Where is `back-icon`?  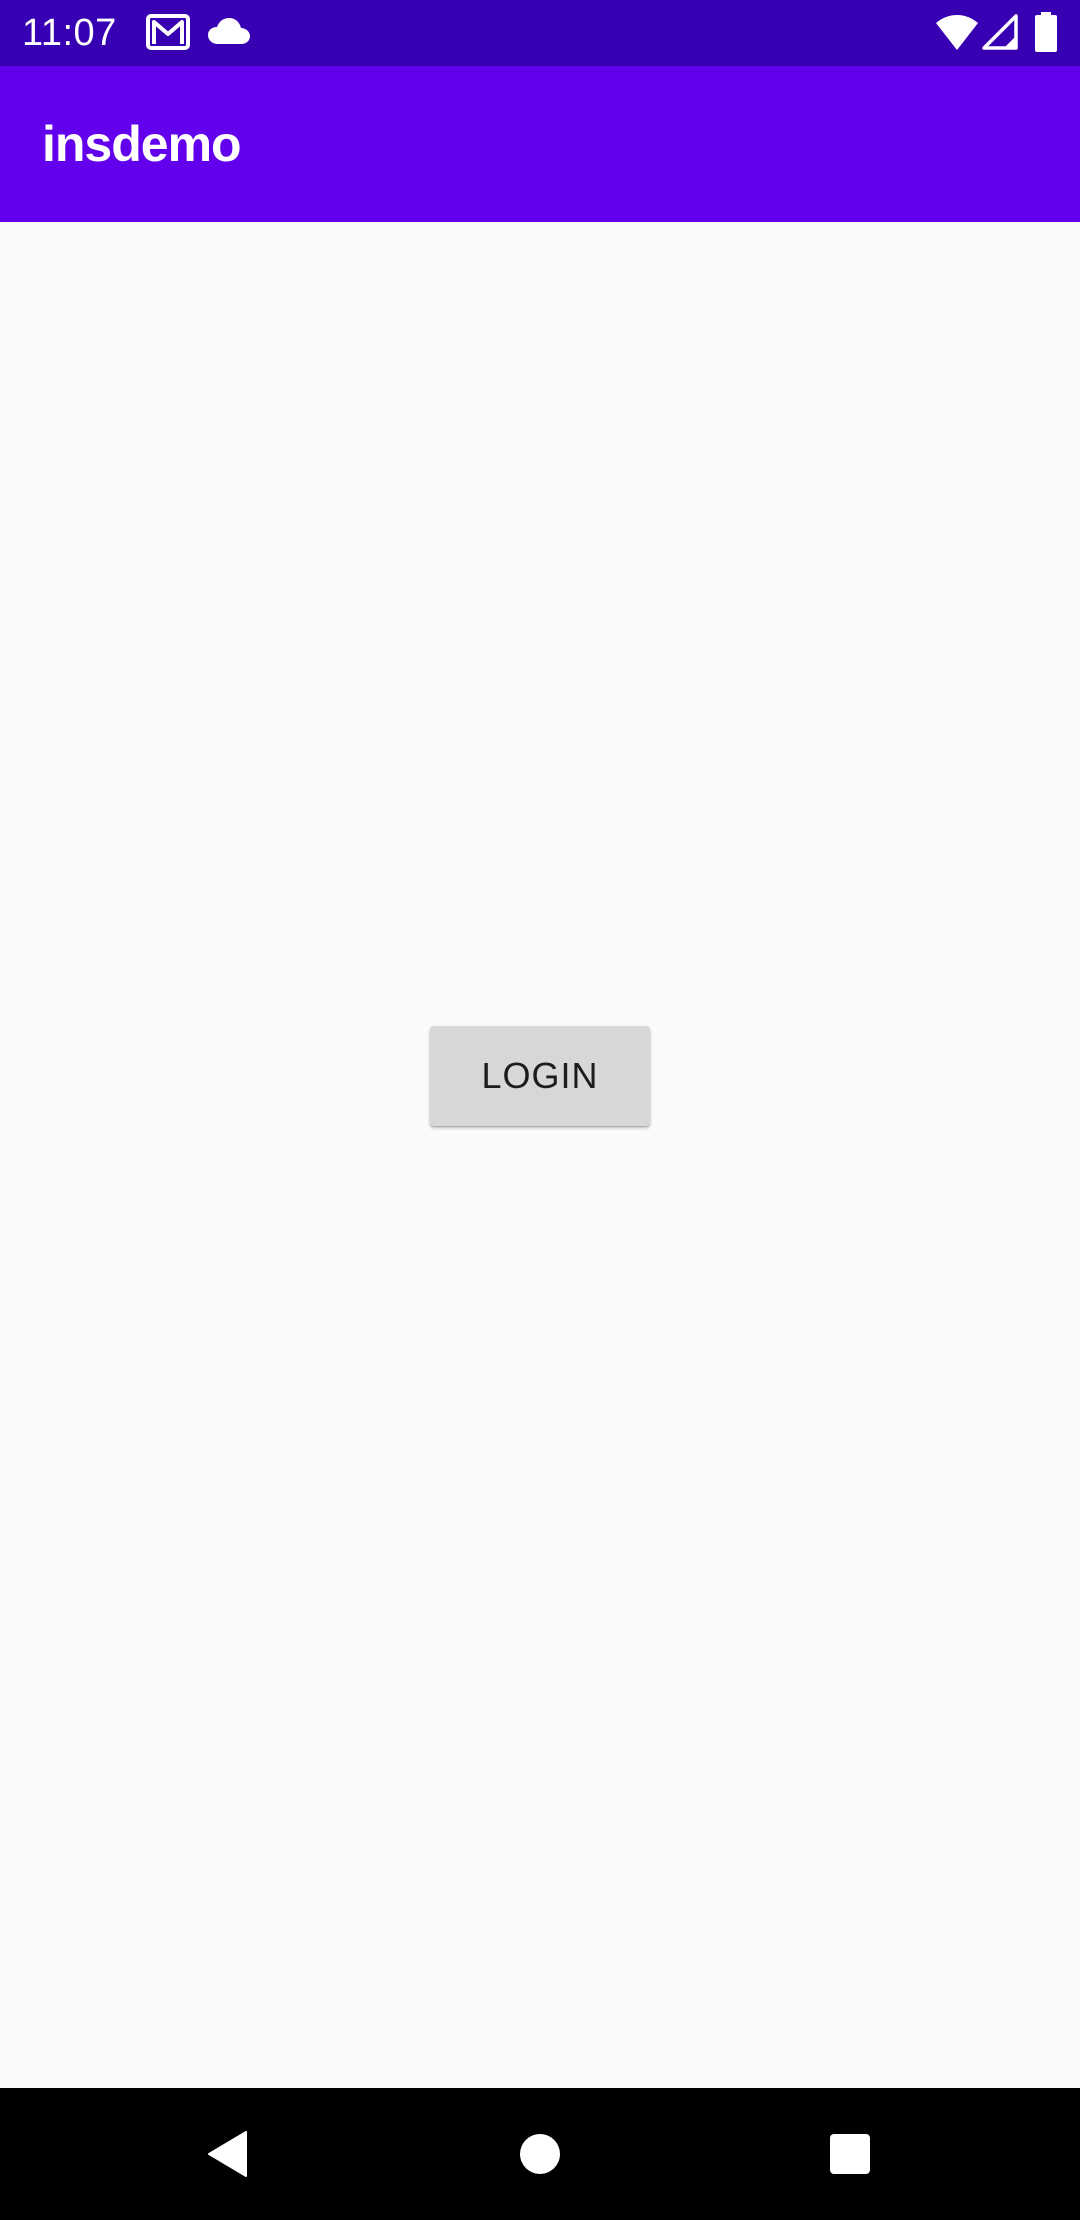 back-icon is located at coordinates (227, 2154).